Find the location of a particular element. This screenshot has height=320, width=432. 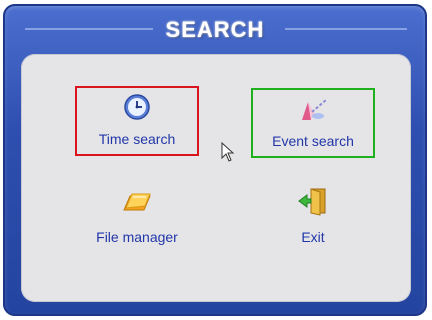

event-search-icon is located at coordinates (314, 109).